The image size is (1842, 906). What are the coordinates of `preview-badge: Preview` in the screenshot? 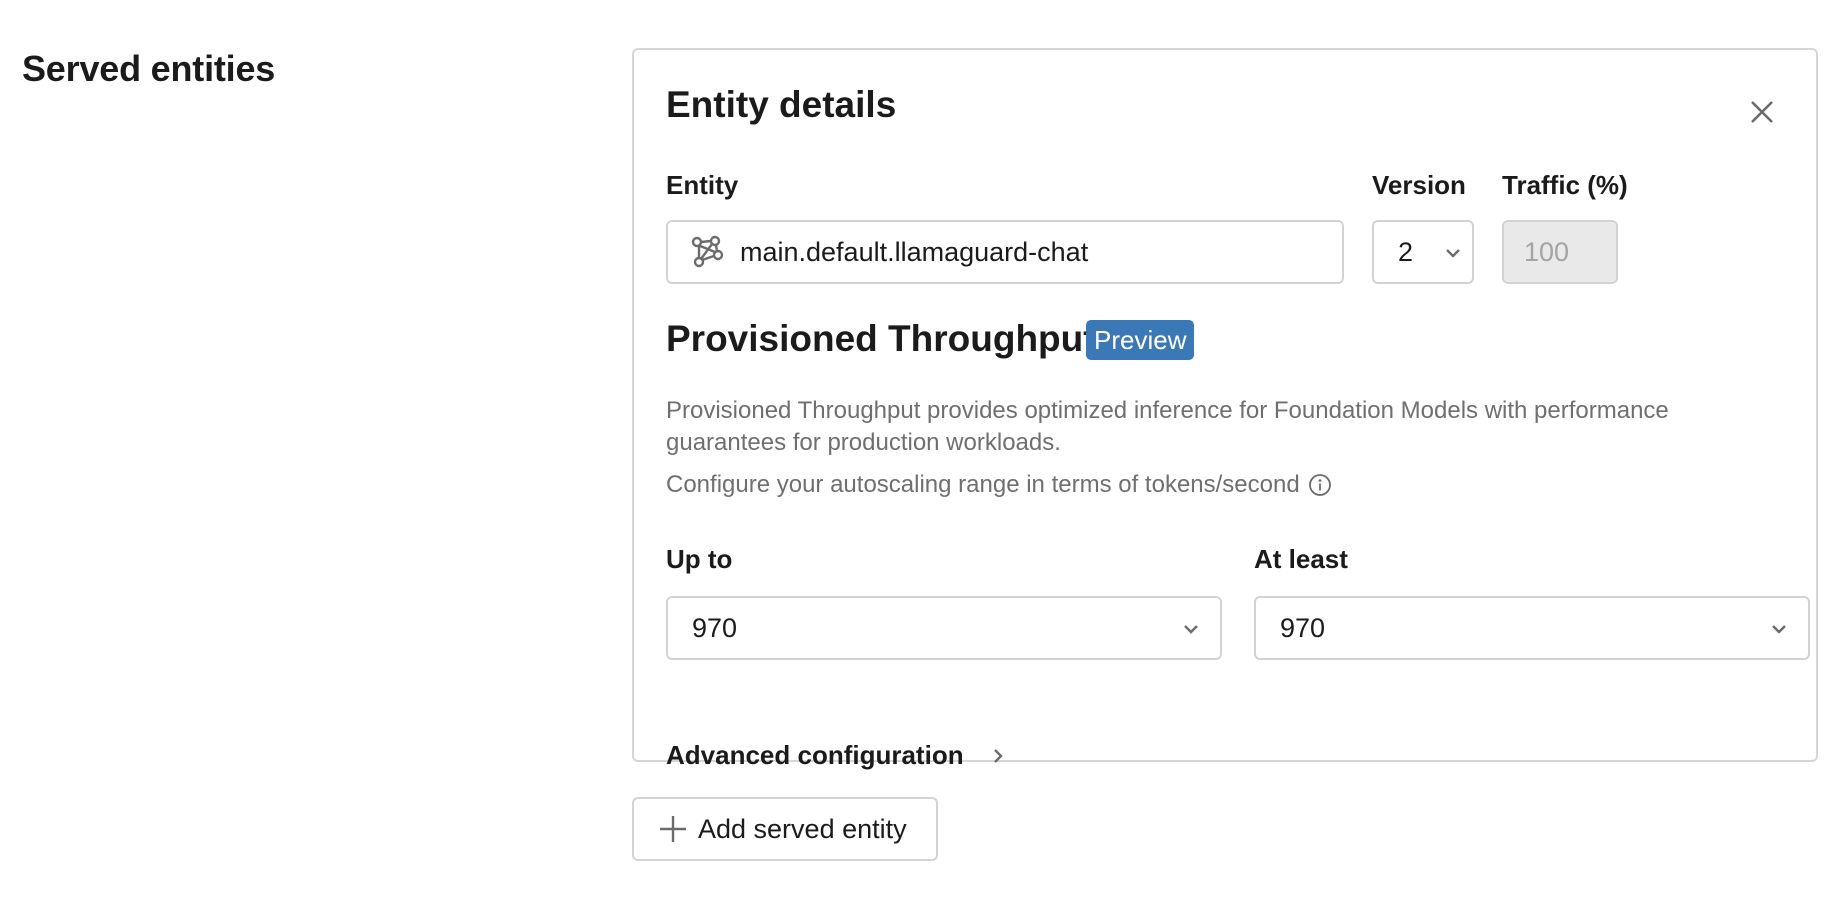 It's located at (1140, 340).